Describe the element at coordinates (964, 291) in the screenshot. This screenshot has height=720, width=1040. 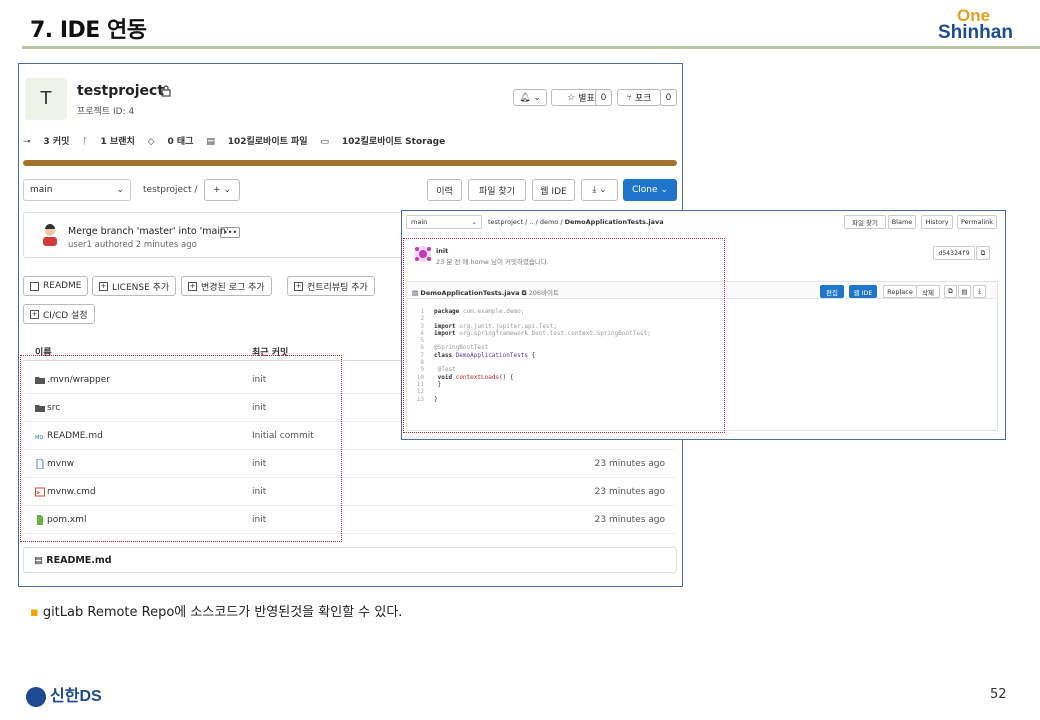
I see `raw-file-icon: ▤` at that location.